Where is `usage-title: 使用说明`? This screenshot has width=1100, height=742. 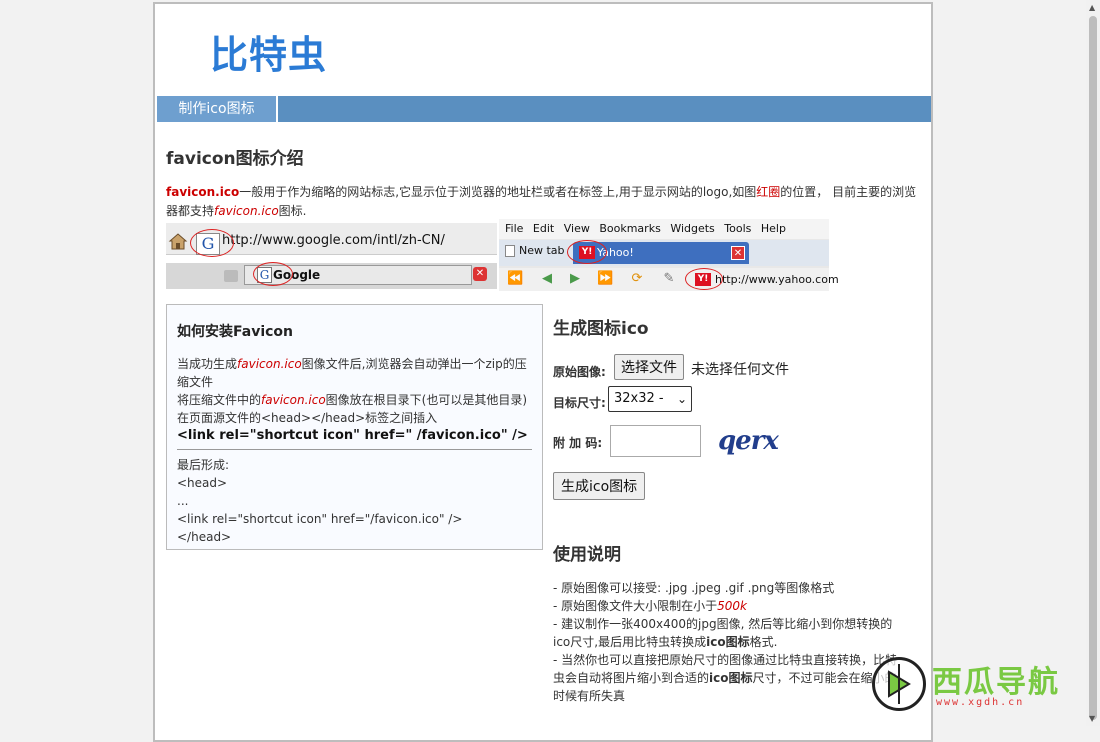
usage-title: 使用说明 is located at coordinates (587, 555).